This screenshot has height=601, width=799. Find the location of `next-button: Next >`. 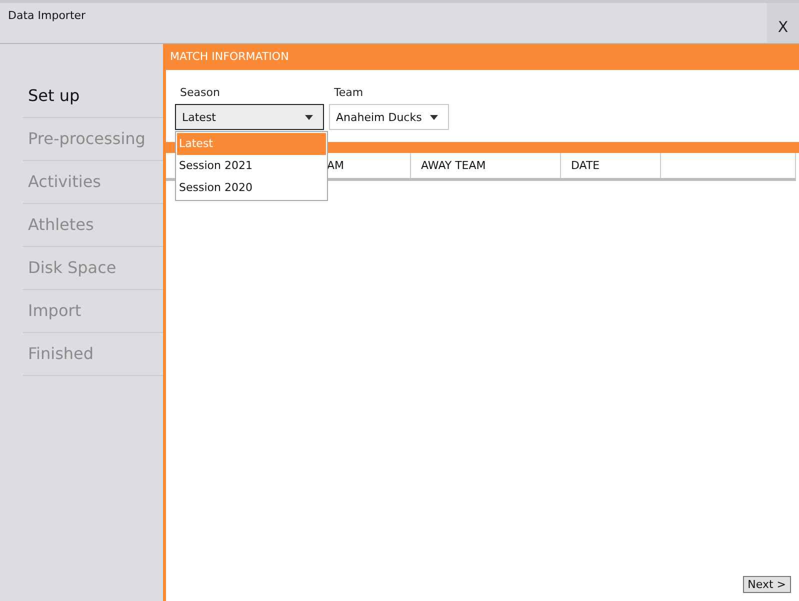

next-button: Next > is located at coordinates (766, 584).